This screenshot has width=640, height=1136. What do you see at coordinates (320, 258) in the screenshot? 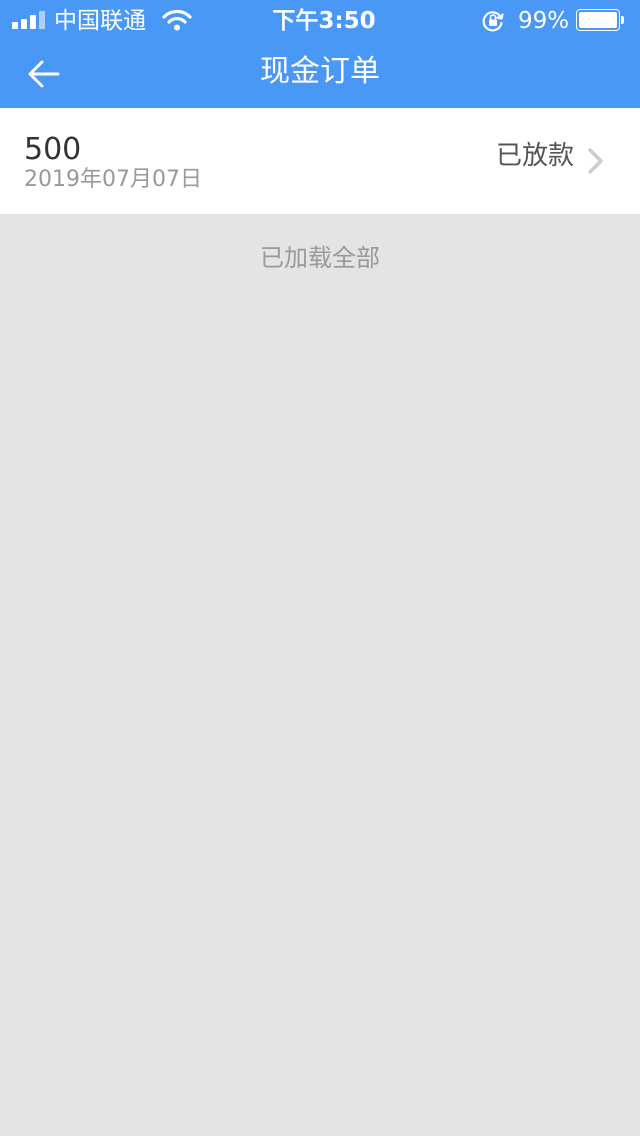
I see `load-all-text: 已加载全部` at bounding box center [320, 258].